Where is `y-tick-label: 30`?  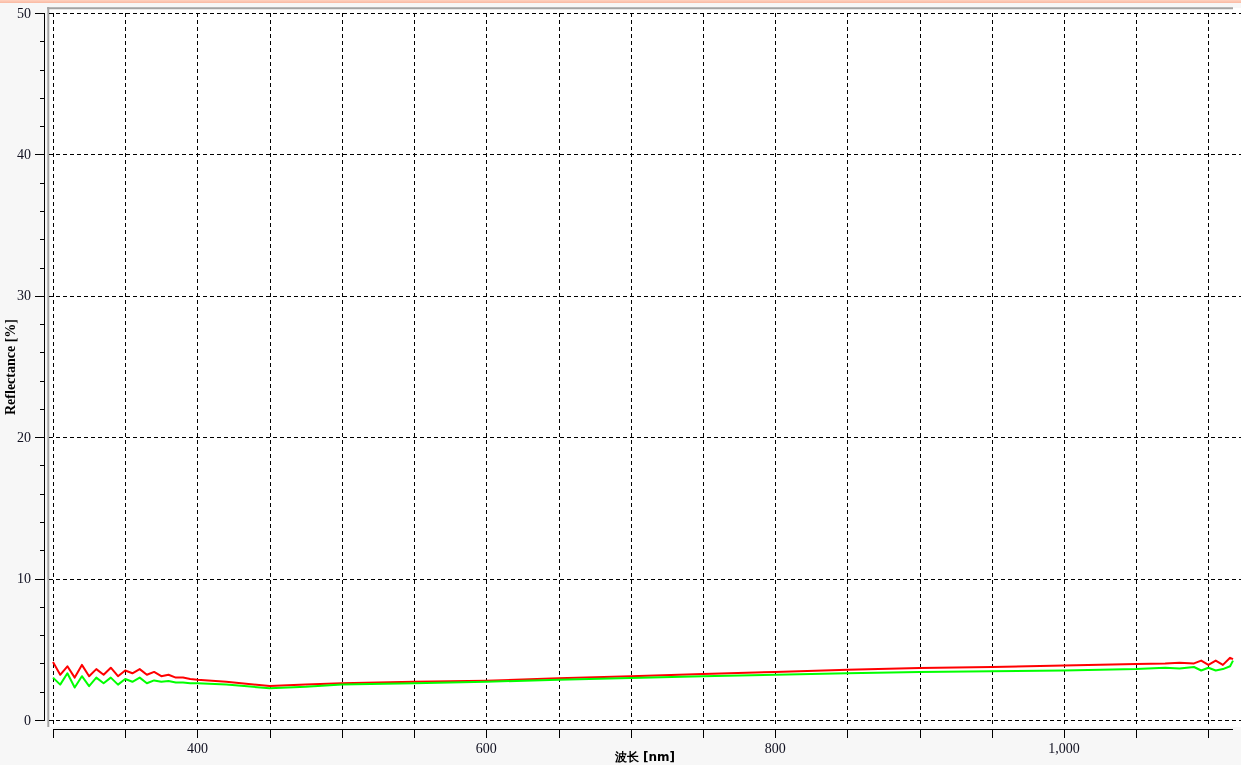
y-tick-label: 30 is located at coordinates (24, 296).